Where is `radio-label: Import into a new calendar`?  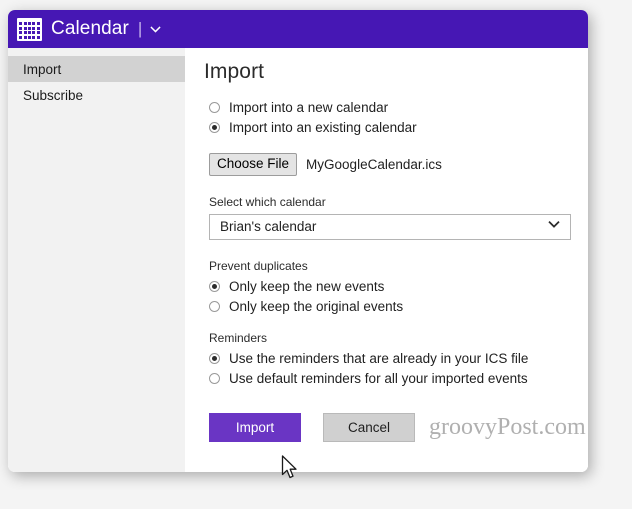
radio-label: Import into a new calendar is located at coordinates (309, 107).